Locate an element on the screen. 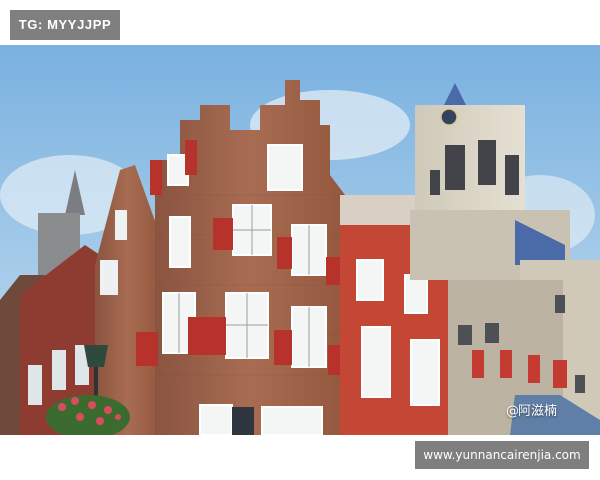  street-lamp is located at coordinates (96, 356).